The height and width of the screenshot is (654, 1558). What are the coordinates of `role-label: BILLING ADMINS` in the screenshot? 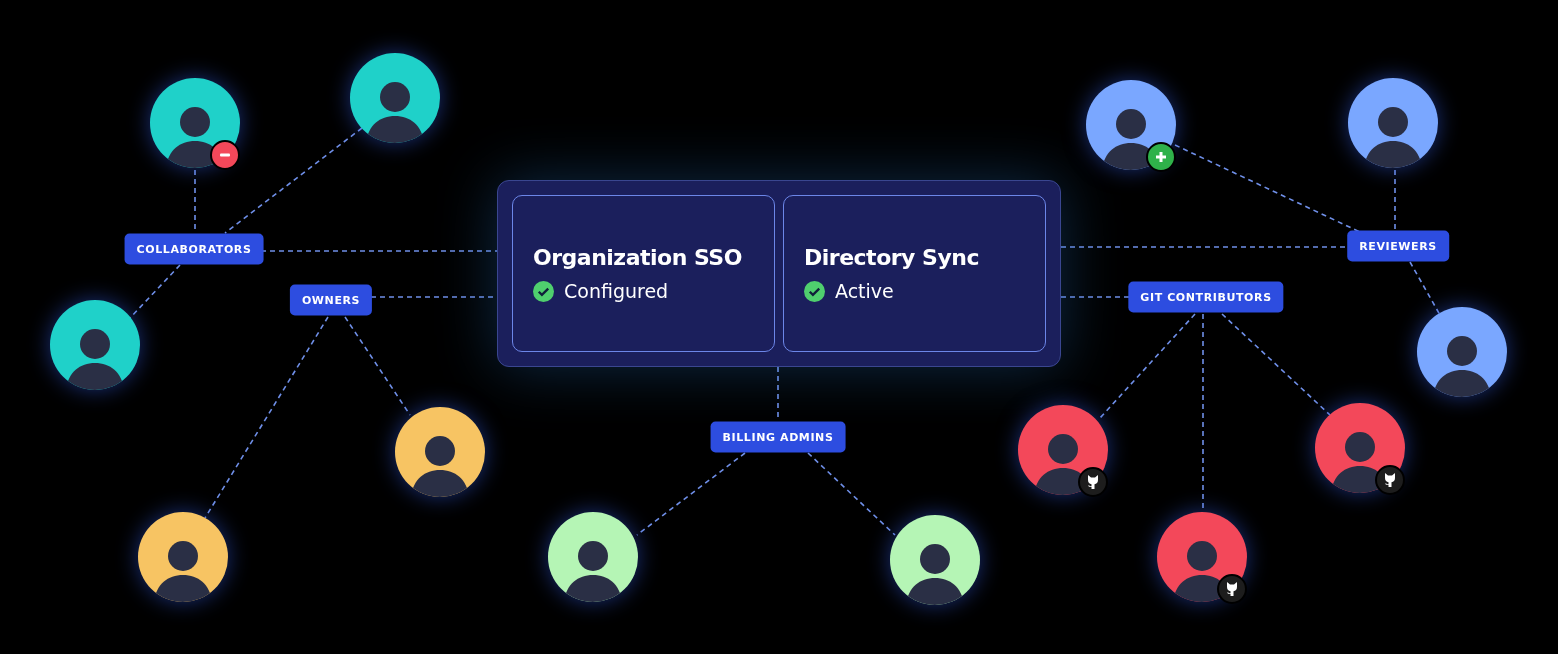 It's located at (778, 437).